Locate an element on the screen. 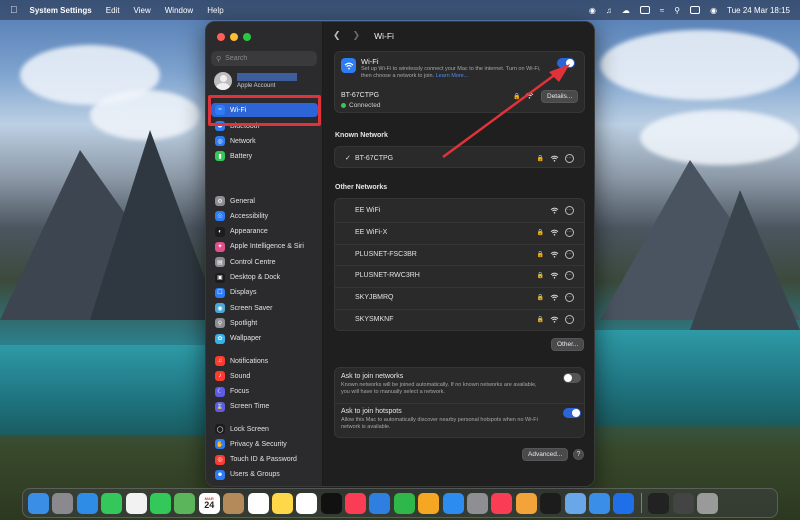 The height and width of the screenshot is (520, 800). wifi-toggle is located at coordinates (566, 63).